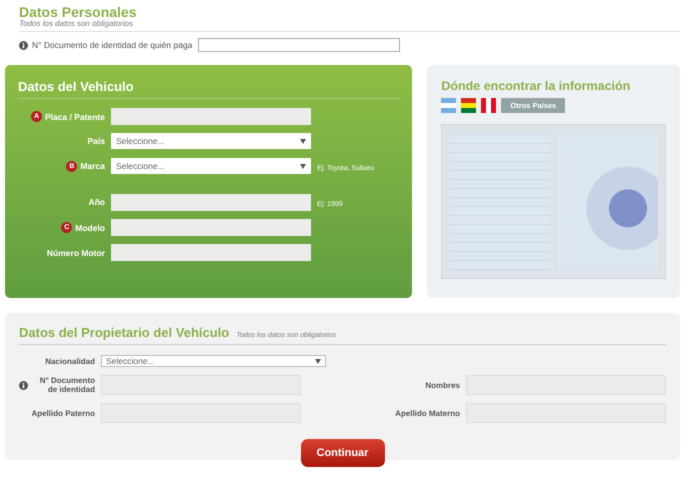  Describe the element at coordinates (112, 45) in the screenshot. I see `field-label: N° Documento de identidad de quién paga` at that location.